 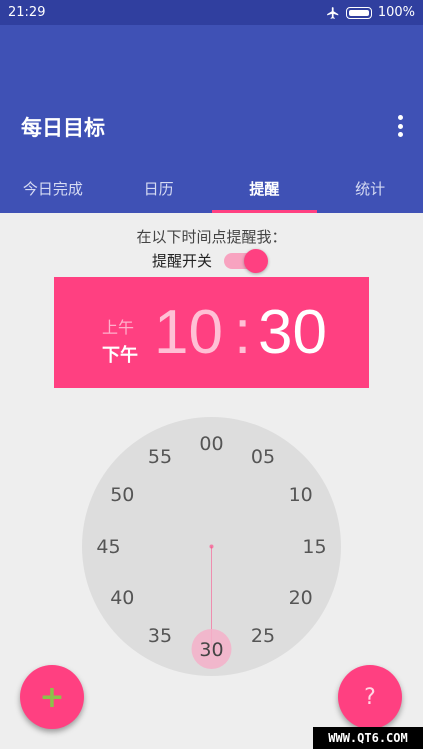 What do you see at coordinates (263, 636) in the screenshot?
I see `clock-number-25: 25` at bounding box center [263, 636].